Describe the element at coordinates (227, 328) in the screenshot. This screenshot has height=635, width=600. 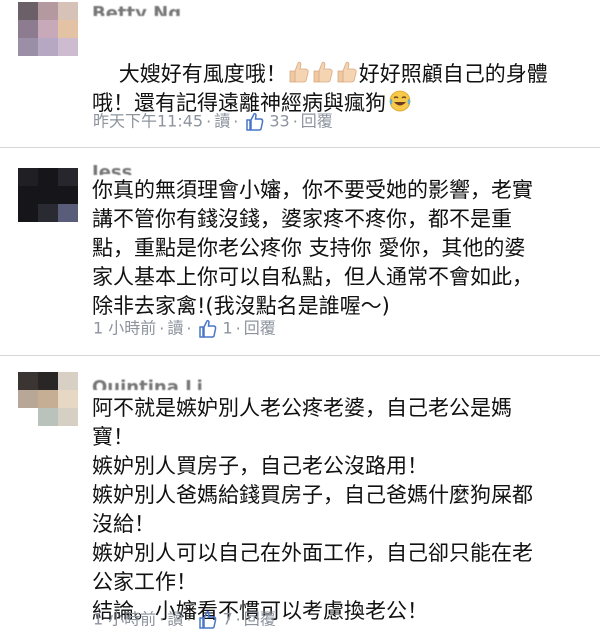
I see `like-count: 1` at that location.